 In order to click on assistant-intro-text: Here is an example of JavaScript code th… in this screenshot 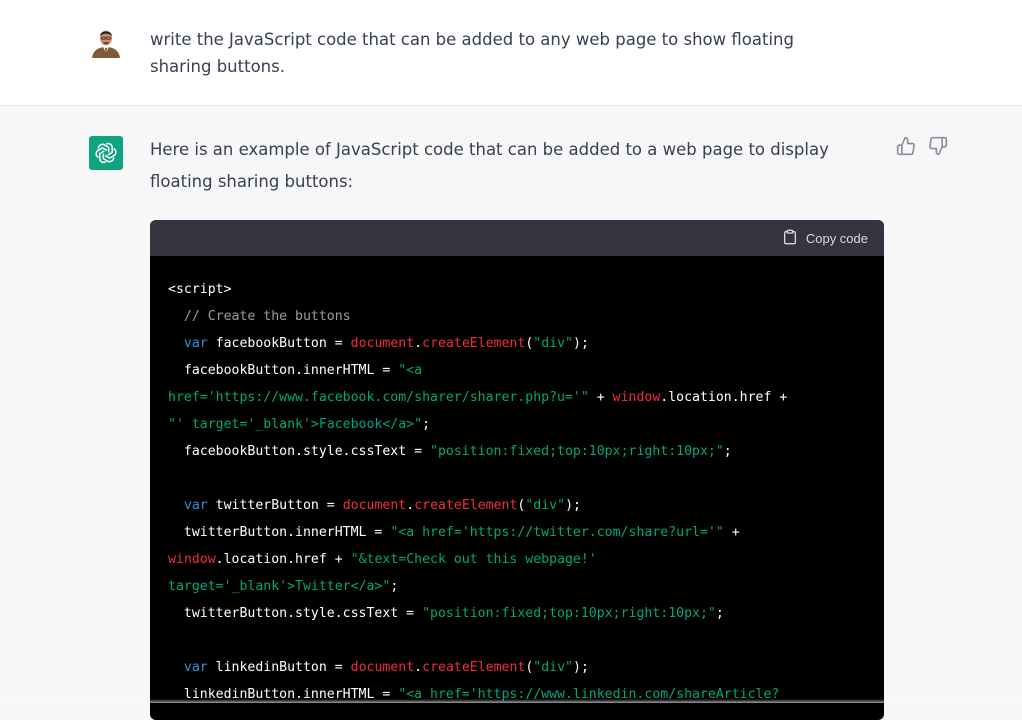, I will do `click(489, 165)`.